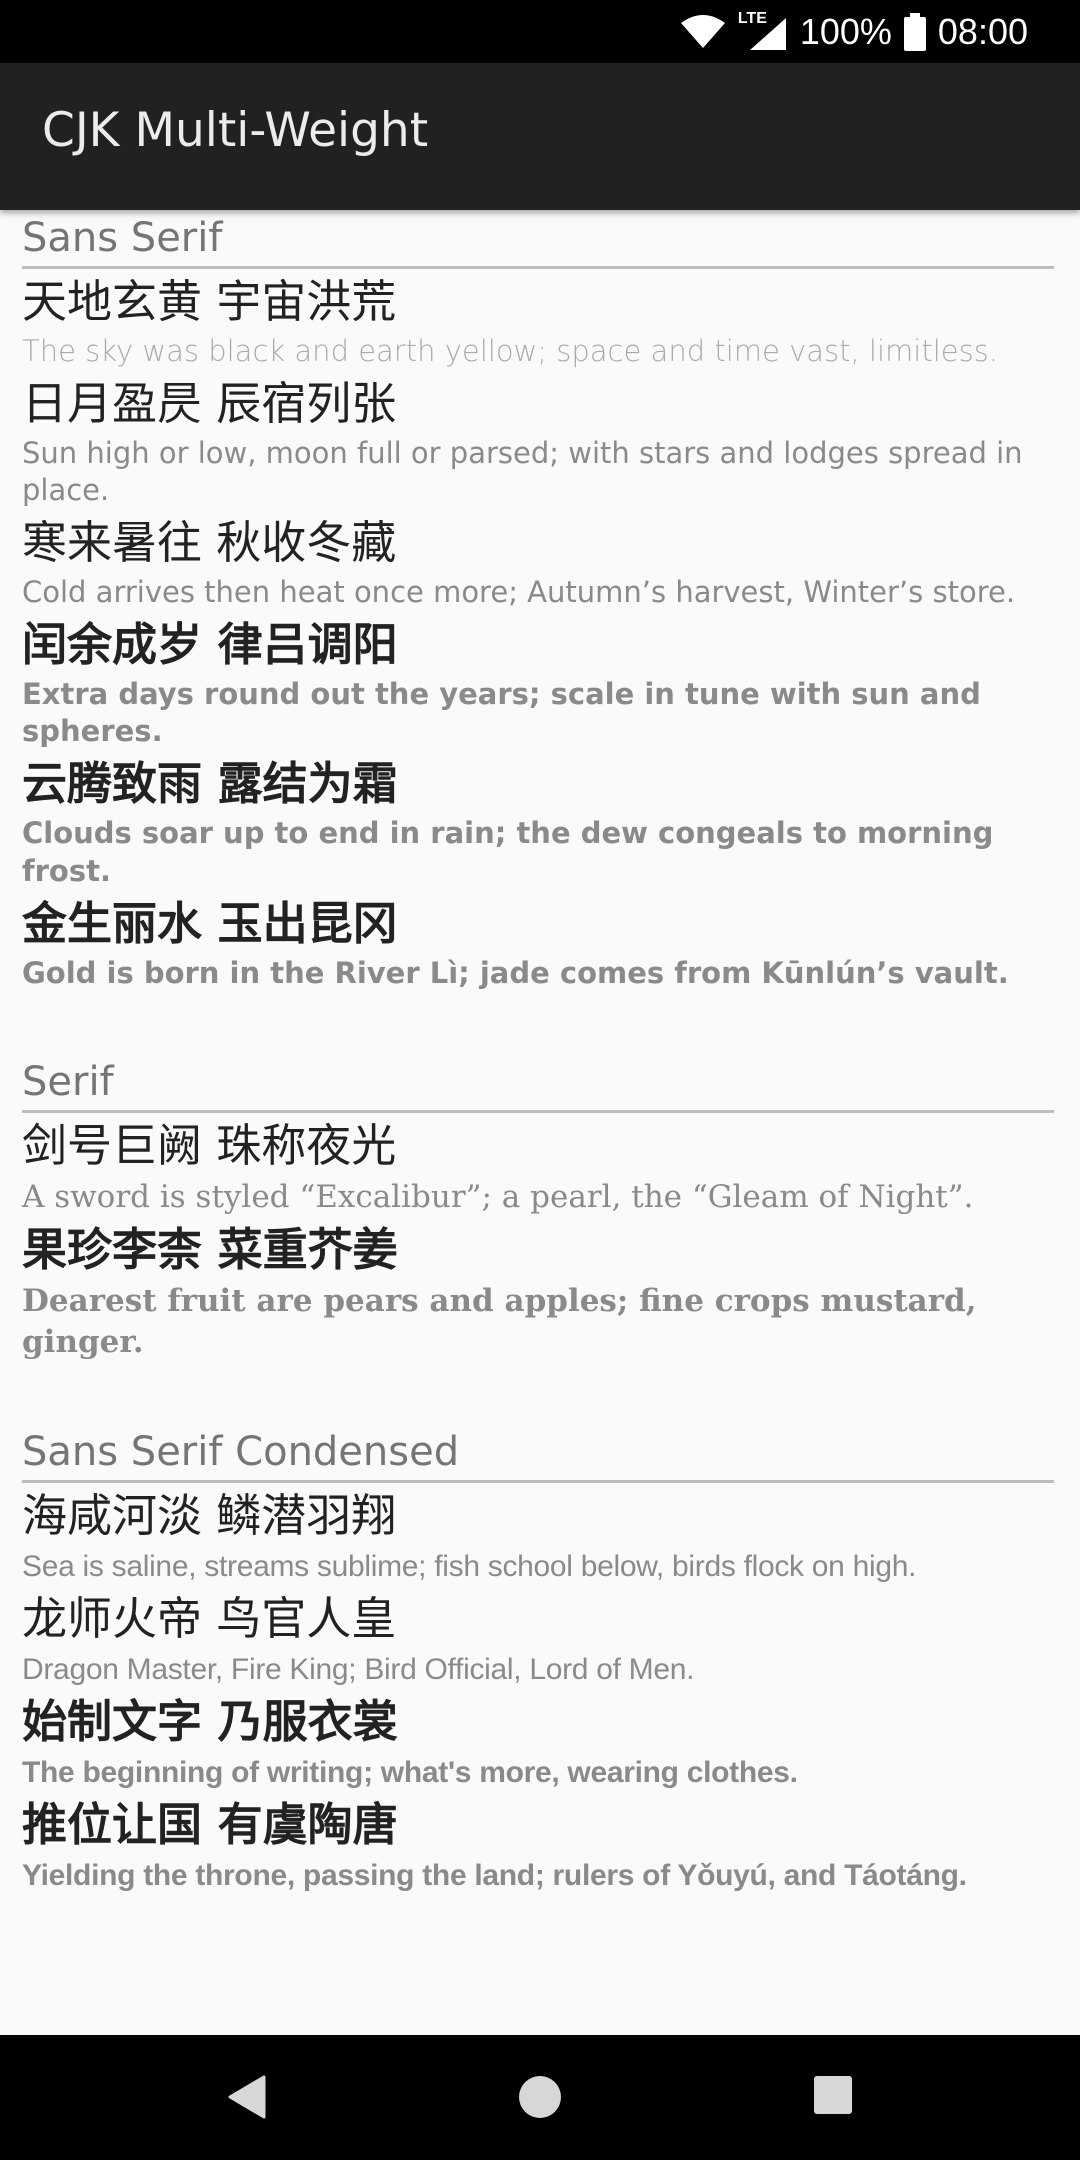 The width and height of the screenshot is (1080, 2160). I want to click on cjk-line: 推位让国 有虞陶唐, so click(210, 1825).